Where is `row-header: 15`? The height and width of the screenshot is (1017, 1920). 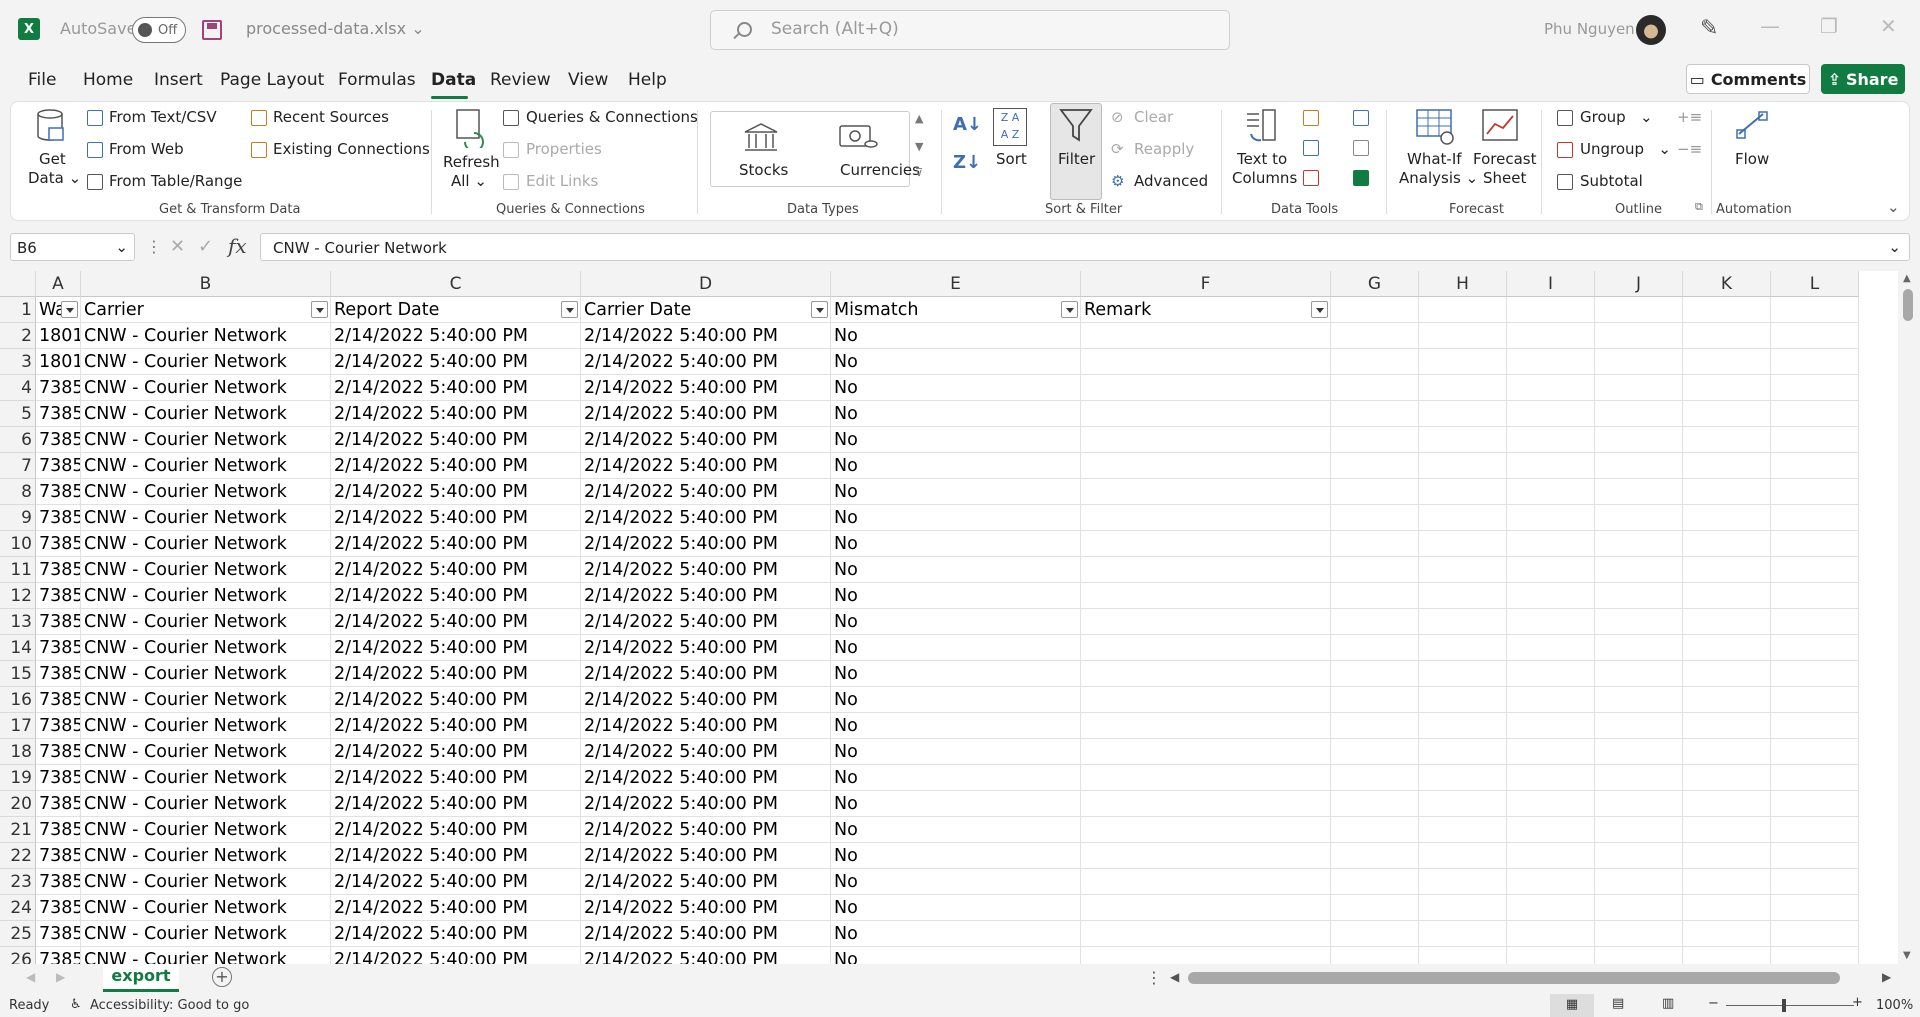 row-header: 15 is located at coordinates (18, 674).